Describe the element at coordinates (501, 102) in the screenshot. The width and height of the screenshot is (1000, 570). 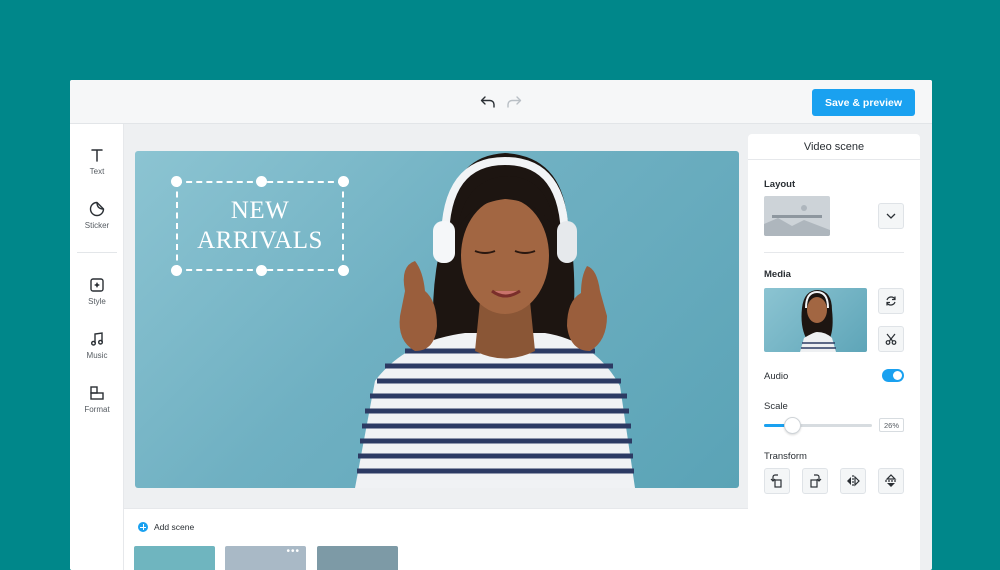
I see `top-bar: Save & preview` at that location.